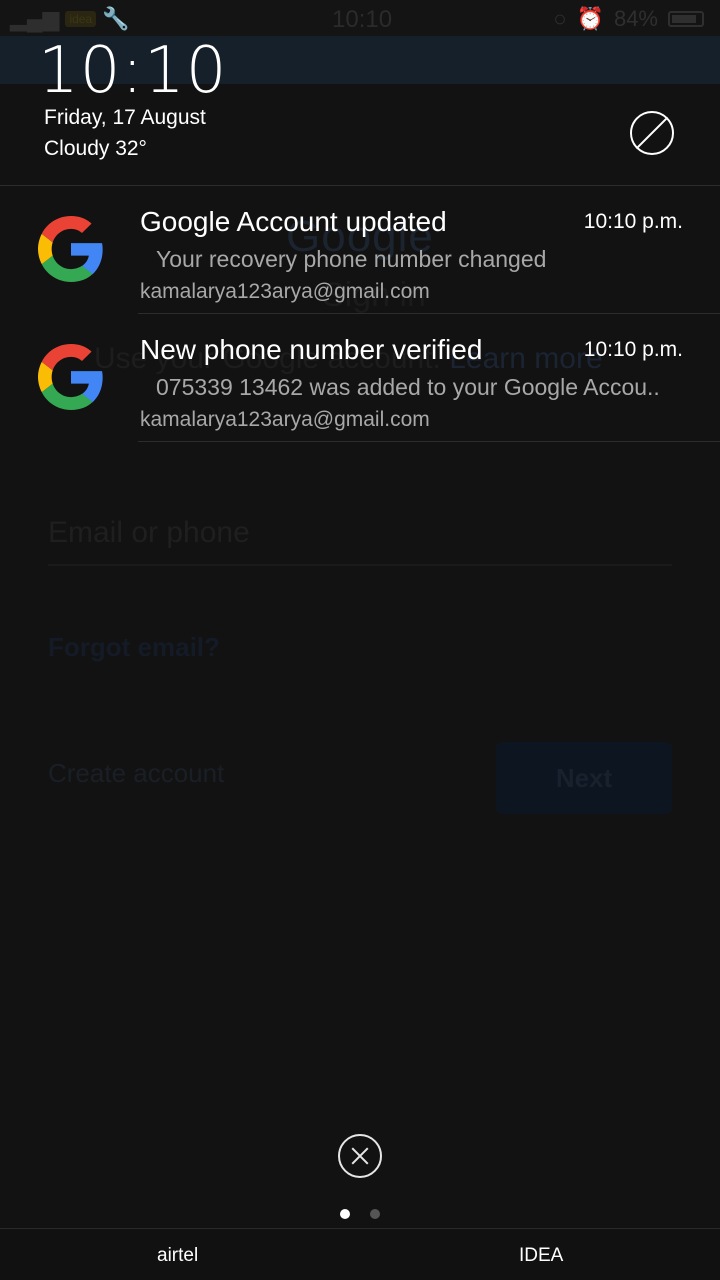  I want to click on page-indicator-inactive, so click(375, 1214).